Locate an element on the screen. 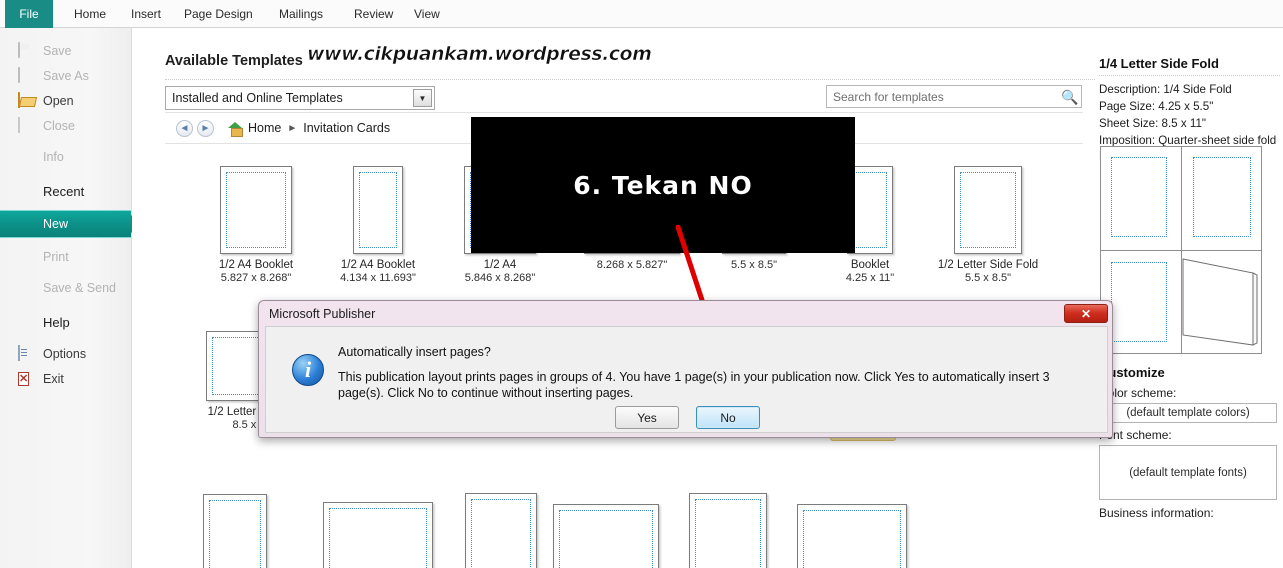 This screenshot has height=568, width=1283. sidebar-item-save: Save is located at coordinates (65, 50).